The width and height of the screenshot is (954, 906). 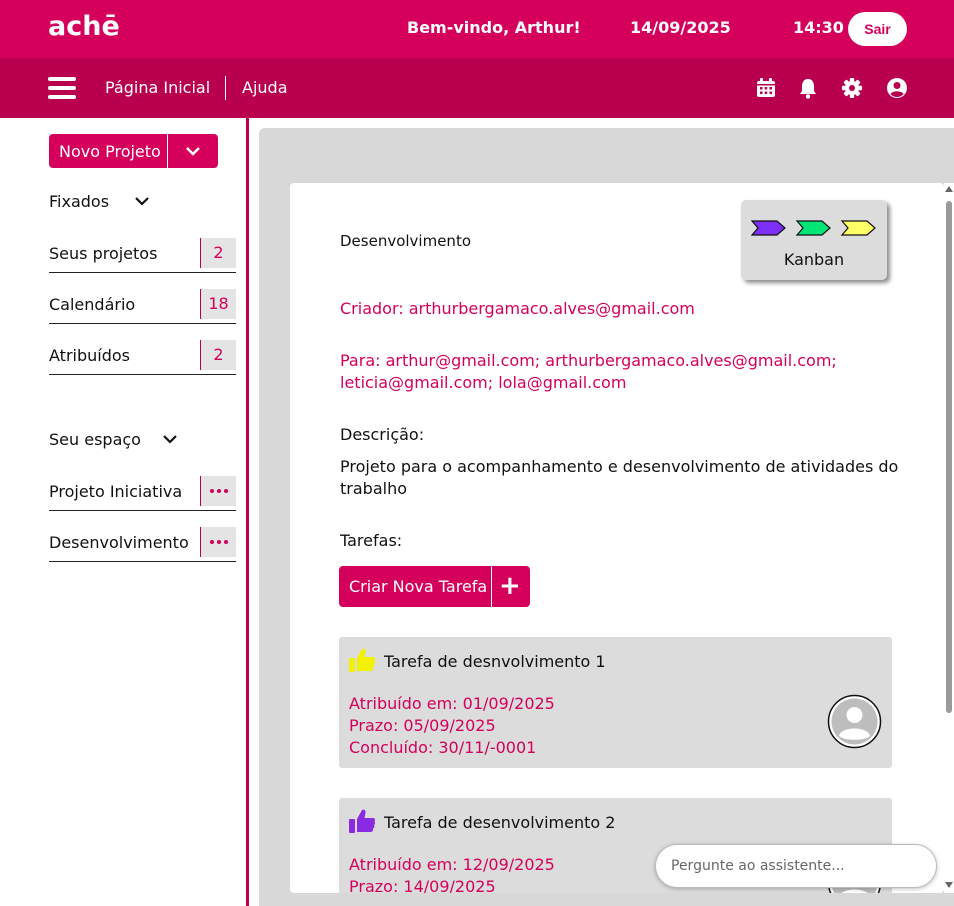 I want to click on task-completed-date: Concluído: 30/11/-0001, so click(x=443, y=747).